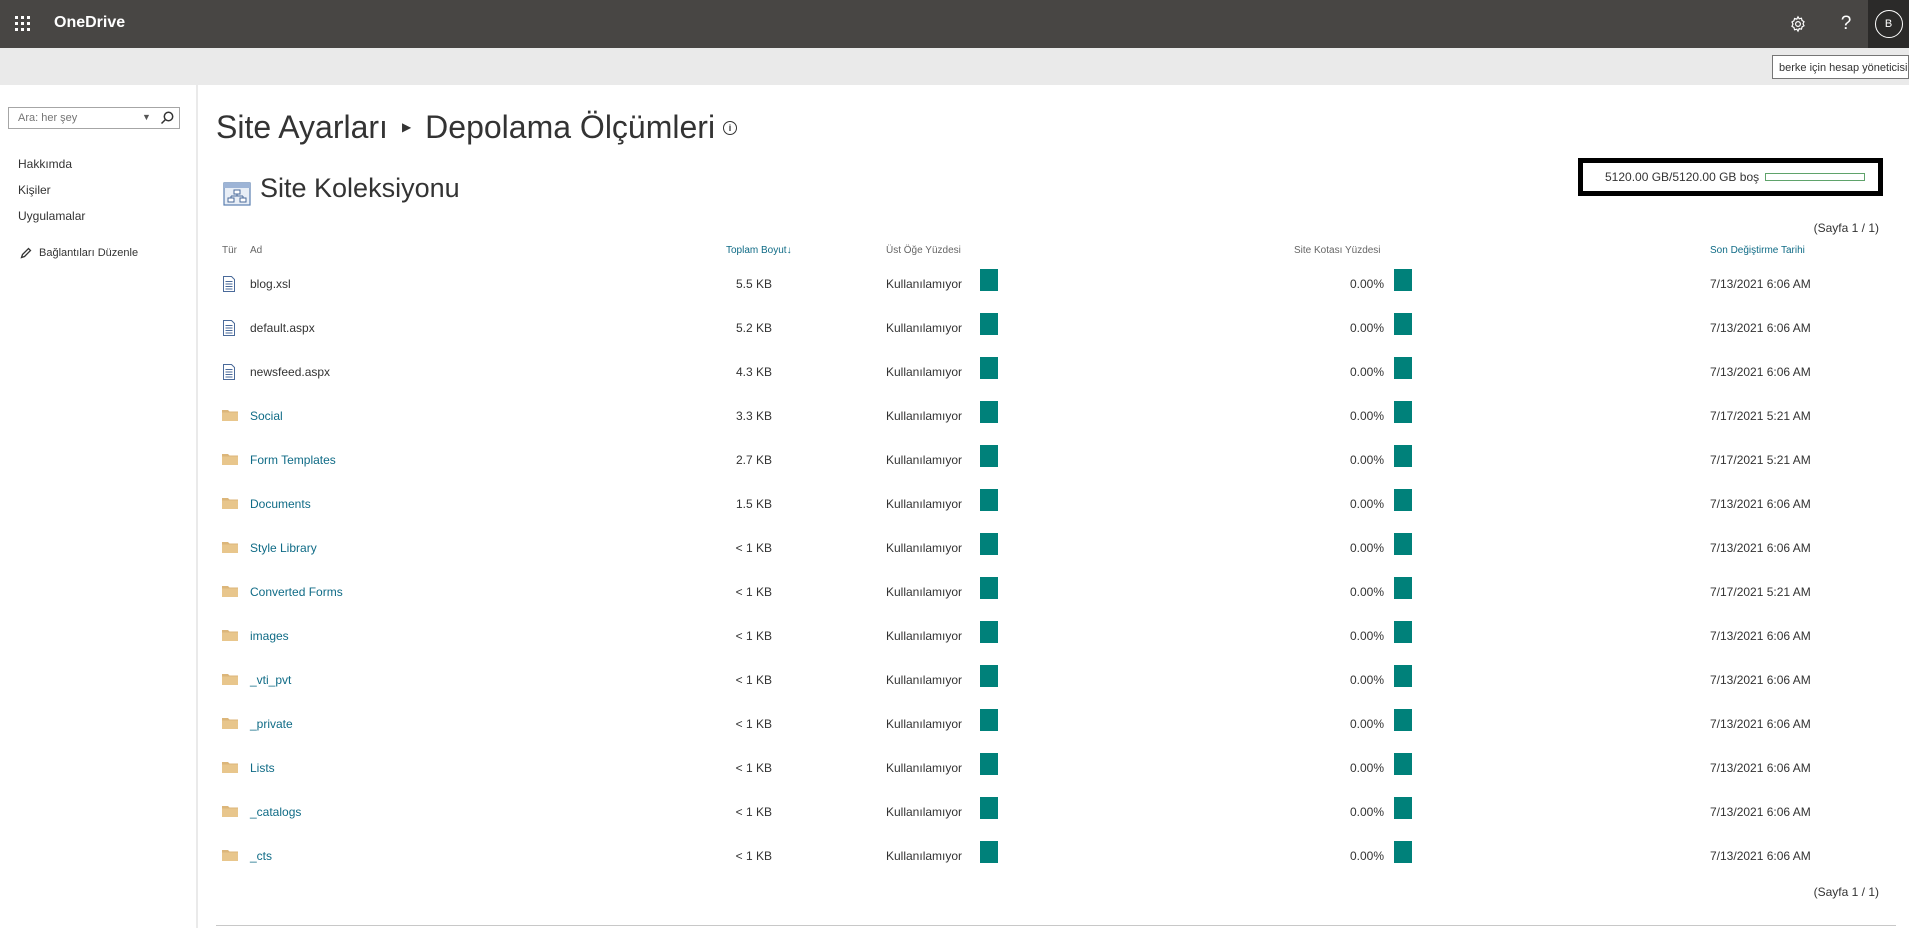  What do you see at coordinates (270, 680) in the screenshot?
I see `item-name: _vti_pvt` at bounding box center [270, 680].